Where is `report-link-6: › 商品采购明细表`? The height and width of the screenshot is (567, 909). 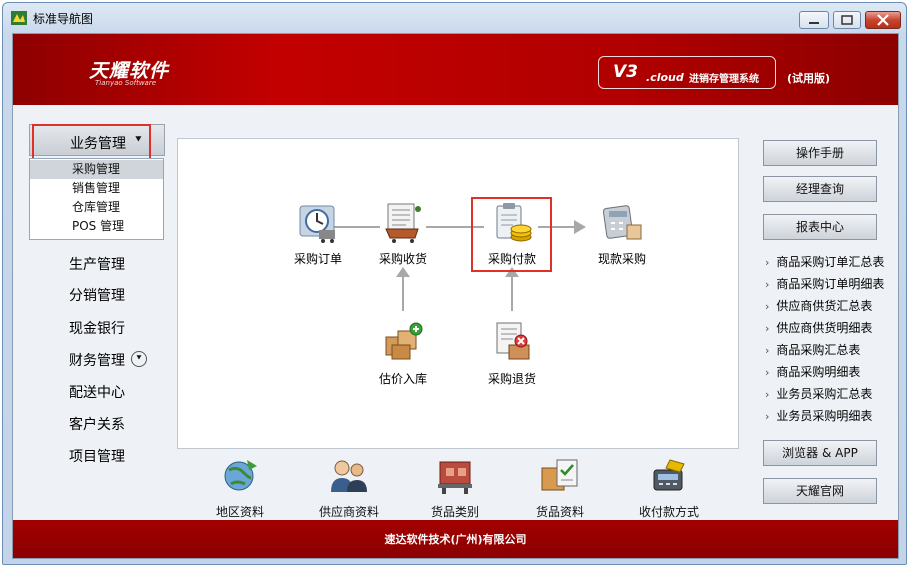
report-link-6: › 商品采购明细表 is located at coordinates (812, 371).